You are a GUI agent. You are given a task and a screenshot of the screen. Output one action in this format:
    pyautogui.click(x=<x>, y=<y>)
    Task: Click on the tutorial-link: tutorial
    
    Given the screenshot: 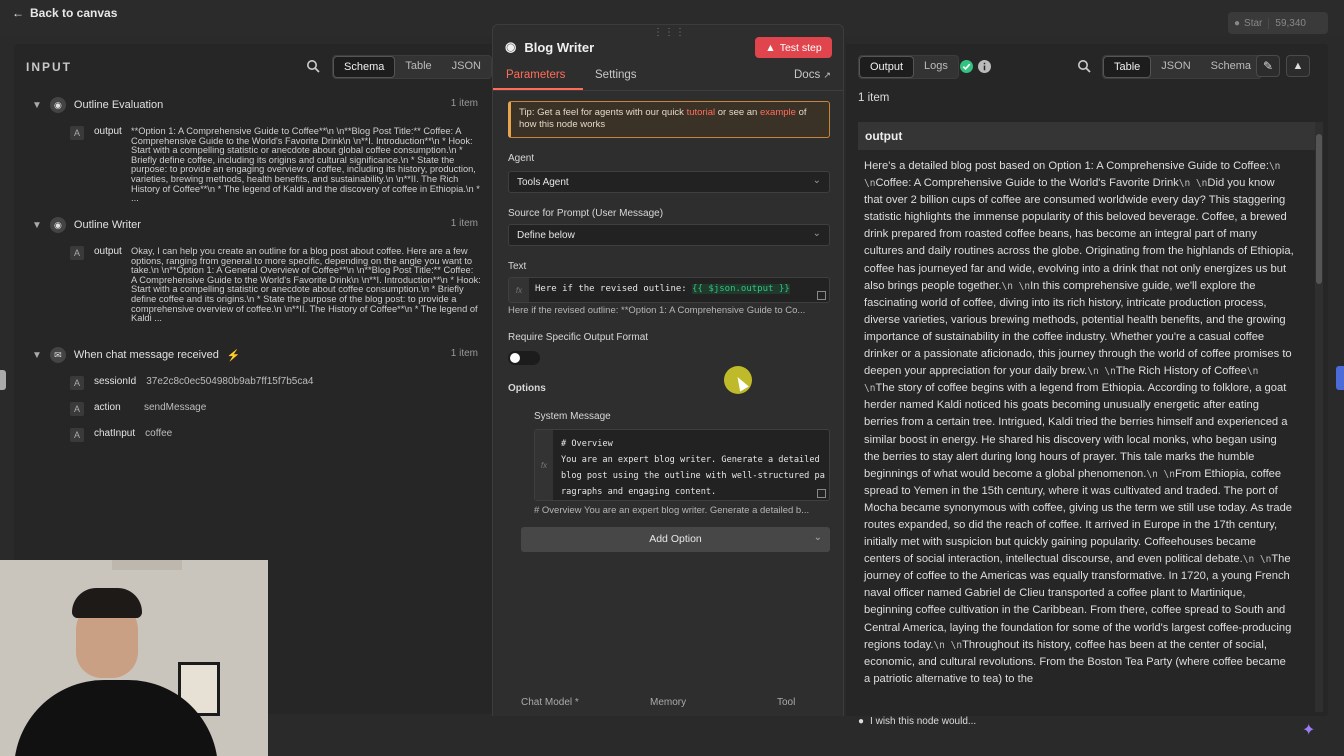 What is the action you would take?
    pyautogui.click(x=701, y=112)
    